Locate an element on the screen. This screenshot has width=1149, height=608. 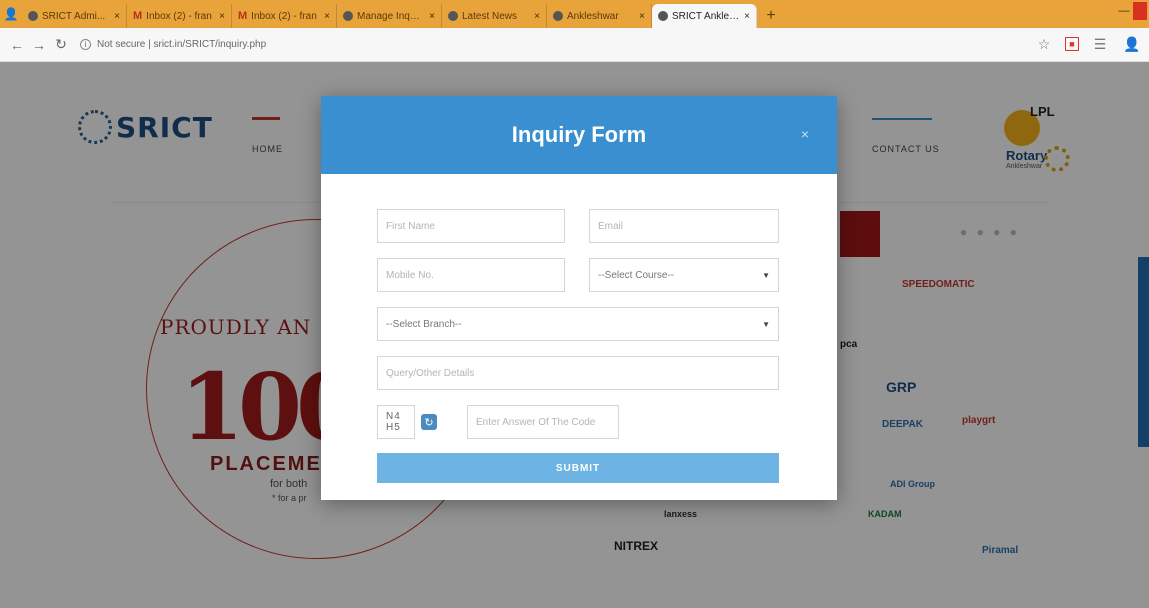
captcha-code: N4 H5 is located at coordinates (396, 422).